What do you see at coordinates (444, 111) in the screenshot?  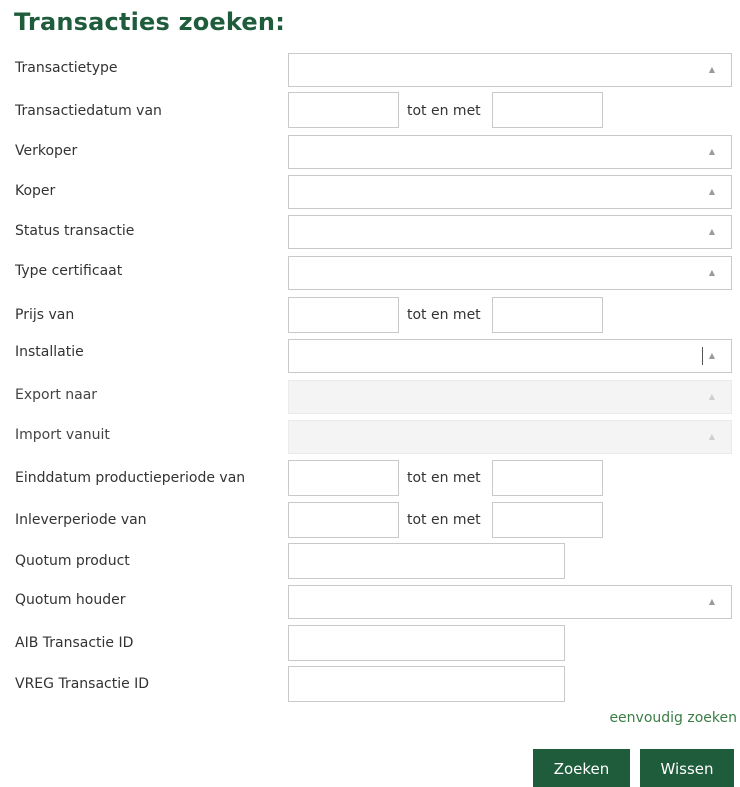 I see `transactiedatum-between-label: tot en met` at bounding box center [444, 111].